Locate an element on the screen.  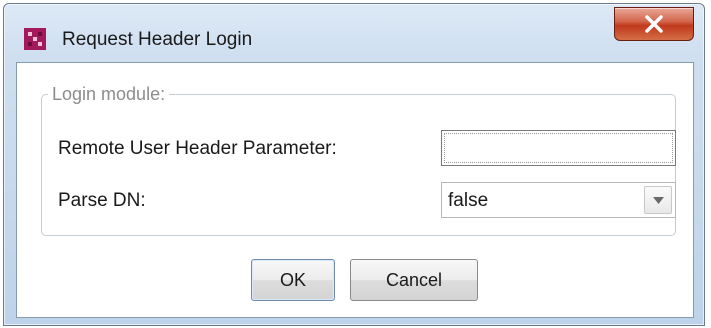
close-icon is located at coordinates (654, 24).